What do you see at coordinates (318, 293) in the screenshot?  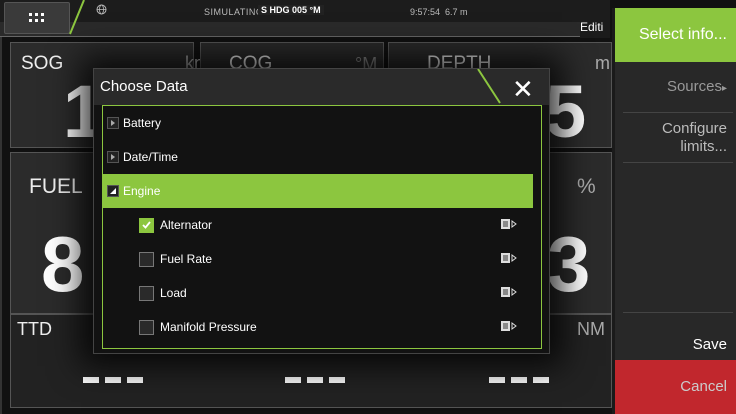 I see `list-item-load: Load` at bounding box center [318, 293].